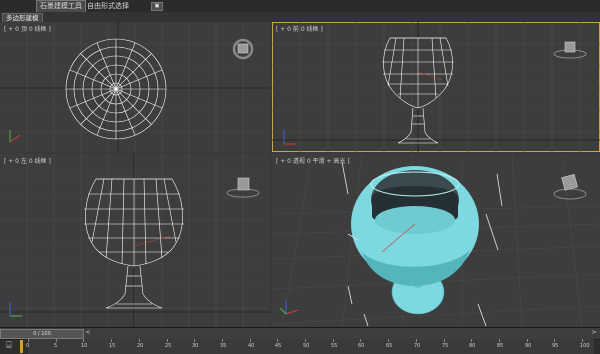 This screenshot has height=354, width=600. I want to click on goblet-perspective-model, so click(415, 240).